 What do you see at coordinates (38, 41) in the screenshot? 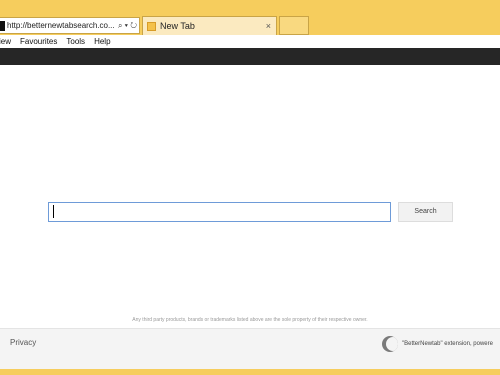
I see `menu-item-favourites: Favourites` at bounding box center [38, 41].